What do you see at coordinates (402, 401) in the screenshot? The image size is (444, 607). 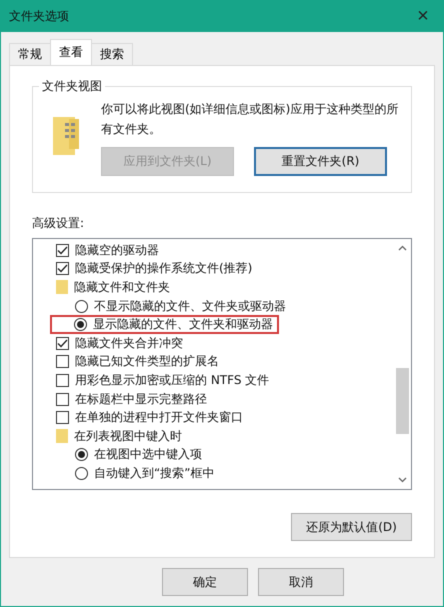 I see `scroll-thumb` at bounding box center [402, 401].